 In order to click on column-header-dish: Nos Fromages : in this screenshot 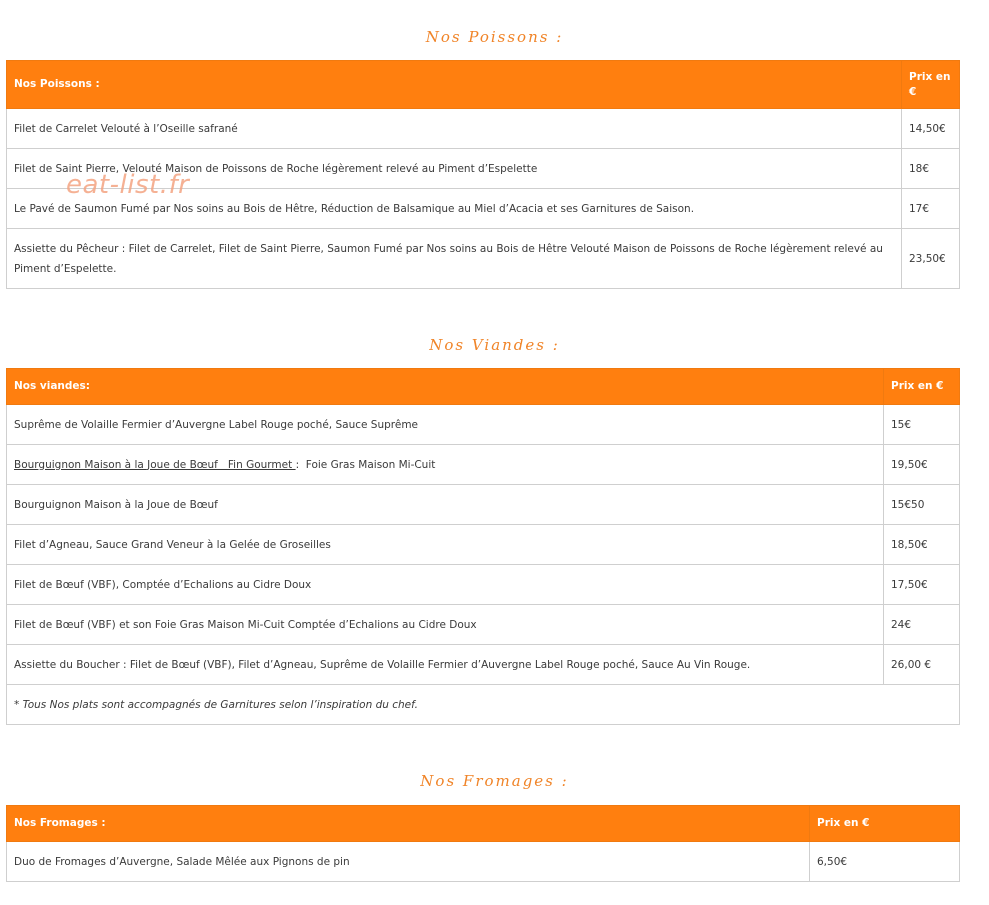, I will do `click(408, 823)`.